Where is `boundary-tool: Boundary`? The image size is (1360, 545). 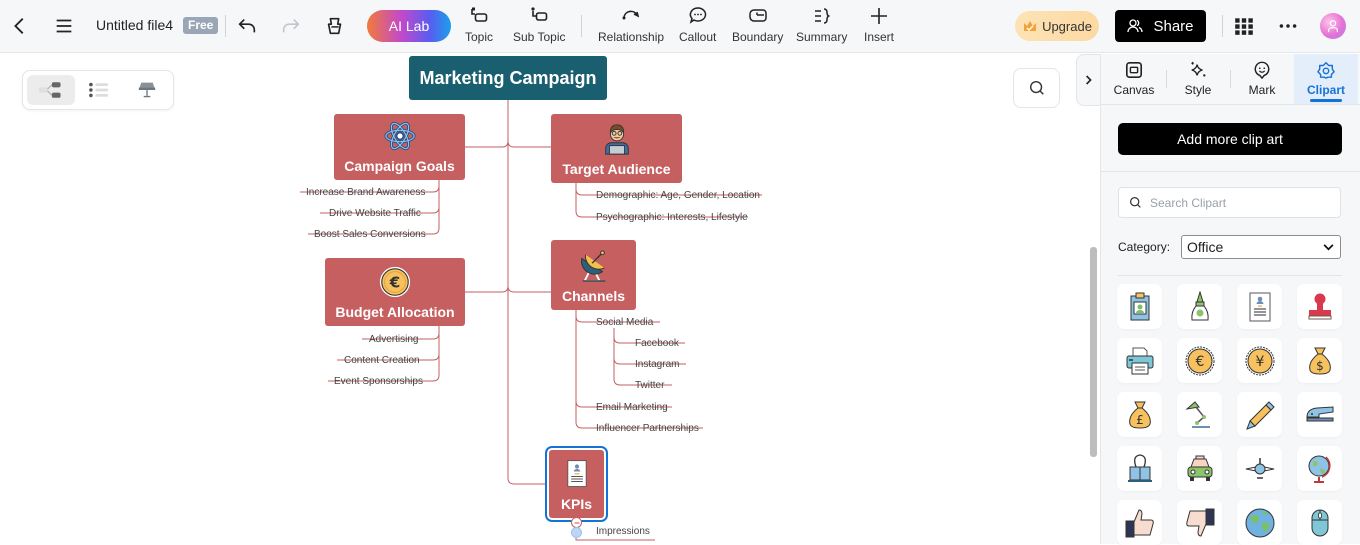
boundary-tool: Boundary is located at coordinates (757, 25).